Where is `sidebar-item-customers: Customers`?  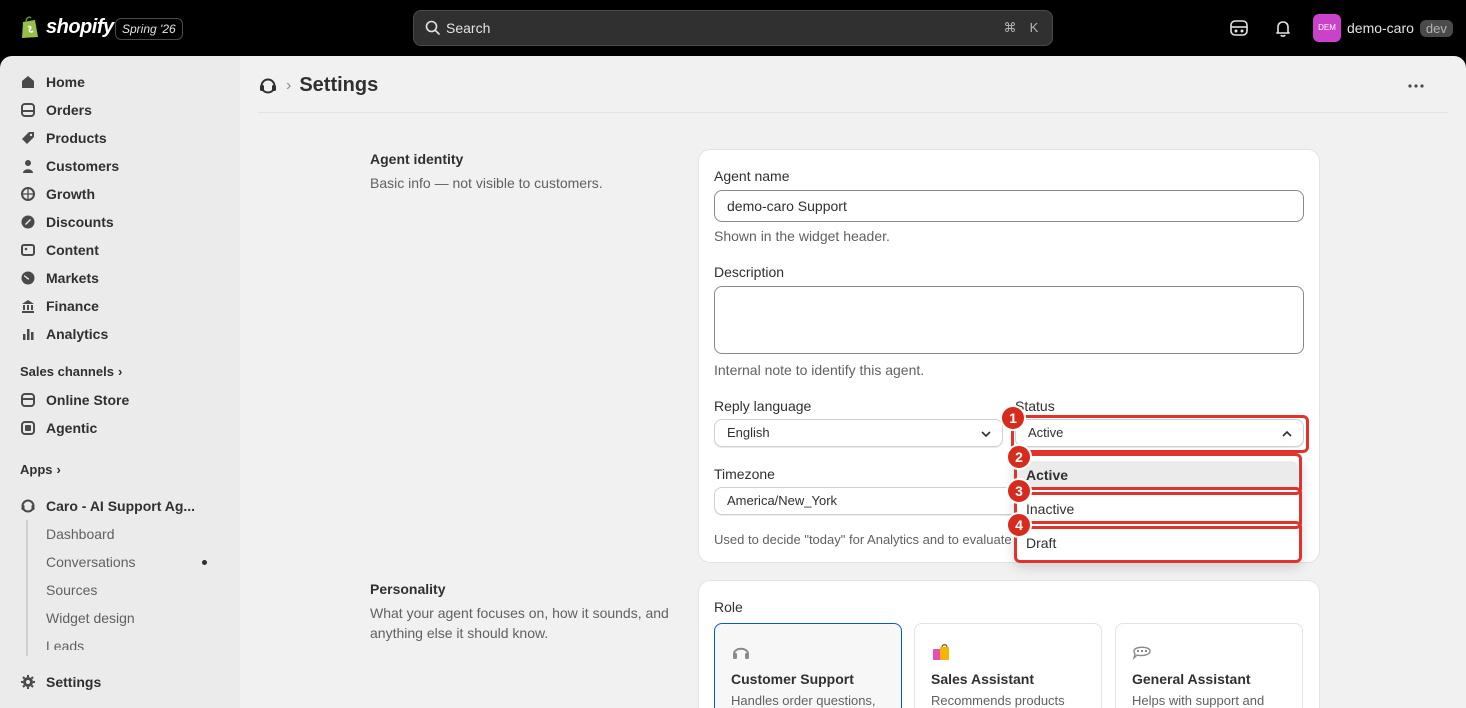 sidebar-item-customers: Customers is located at coordinates (121, 166).